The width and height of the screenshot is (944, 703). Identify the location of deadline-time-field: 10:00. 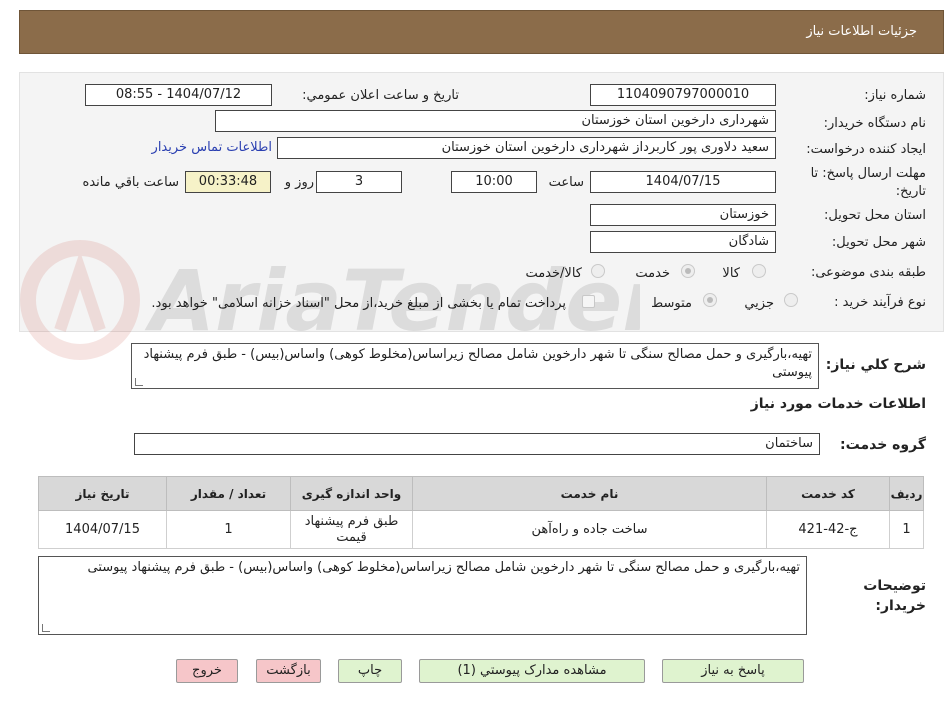
(494, 182).